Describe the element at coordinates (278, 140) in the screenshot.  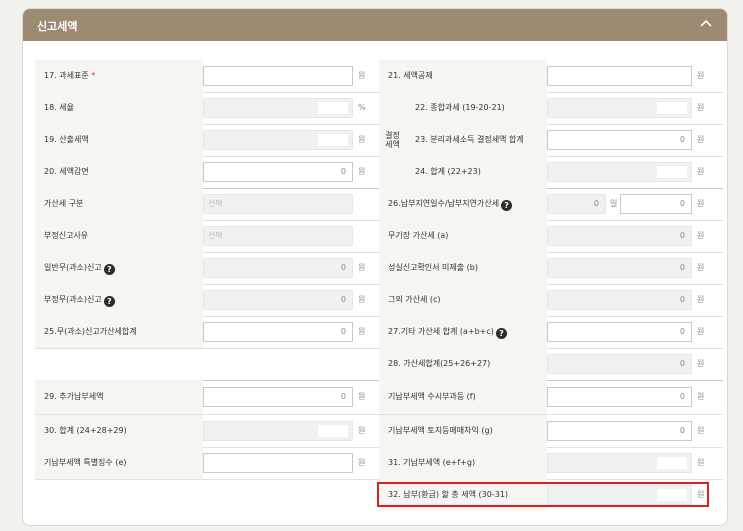
I see `calculated-tax-field` at that location.